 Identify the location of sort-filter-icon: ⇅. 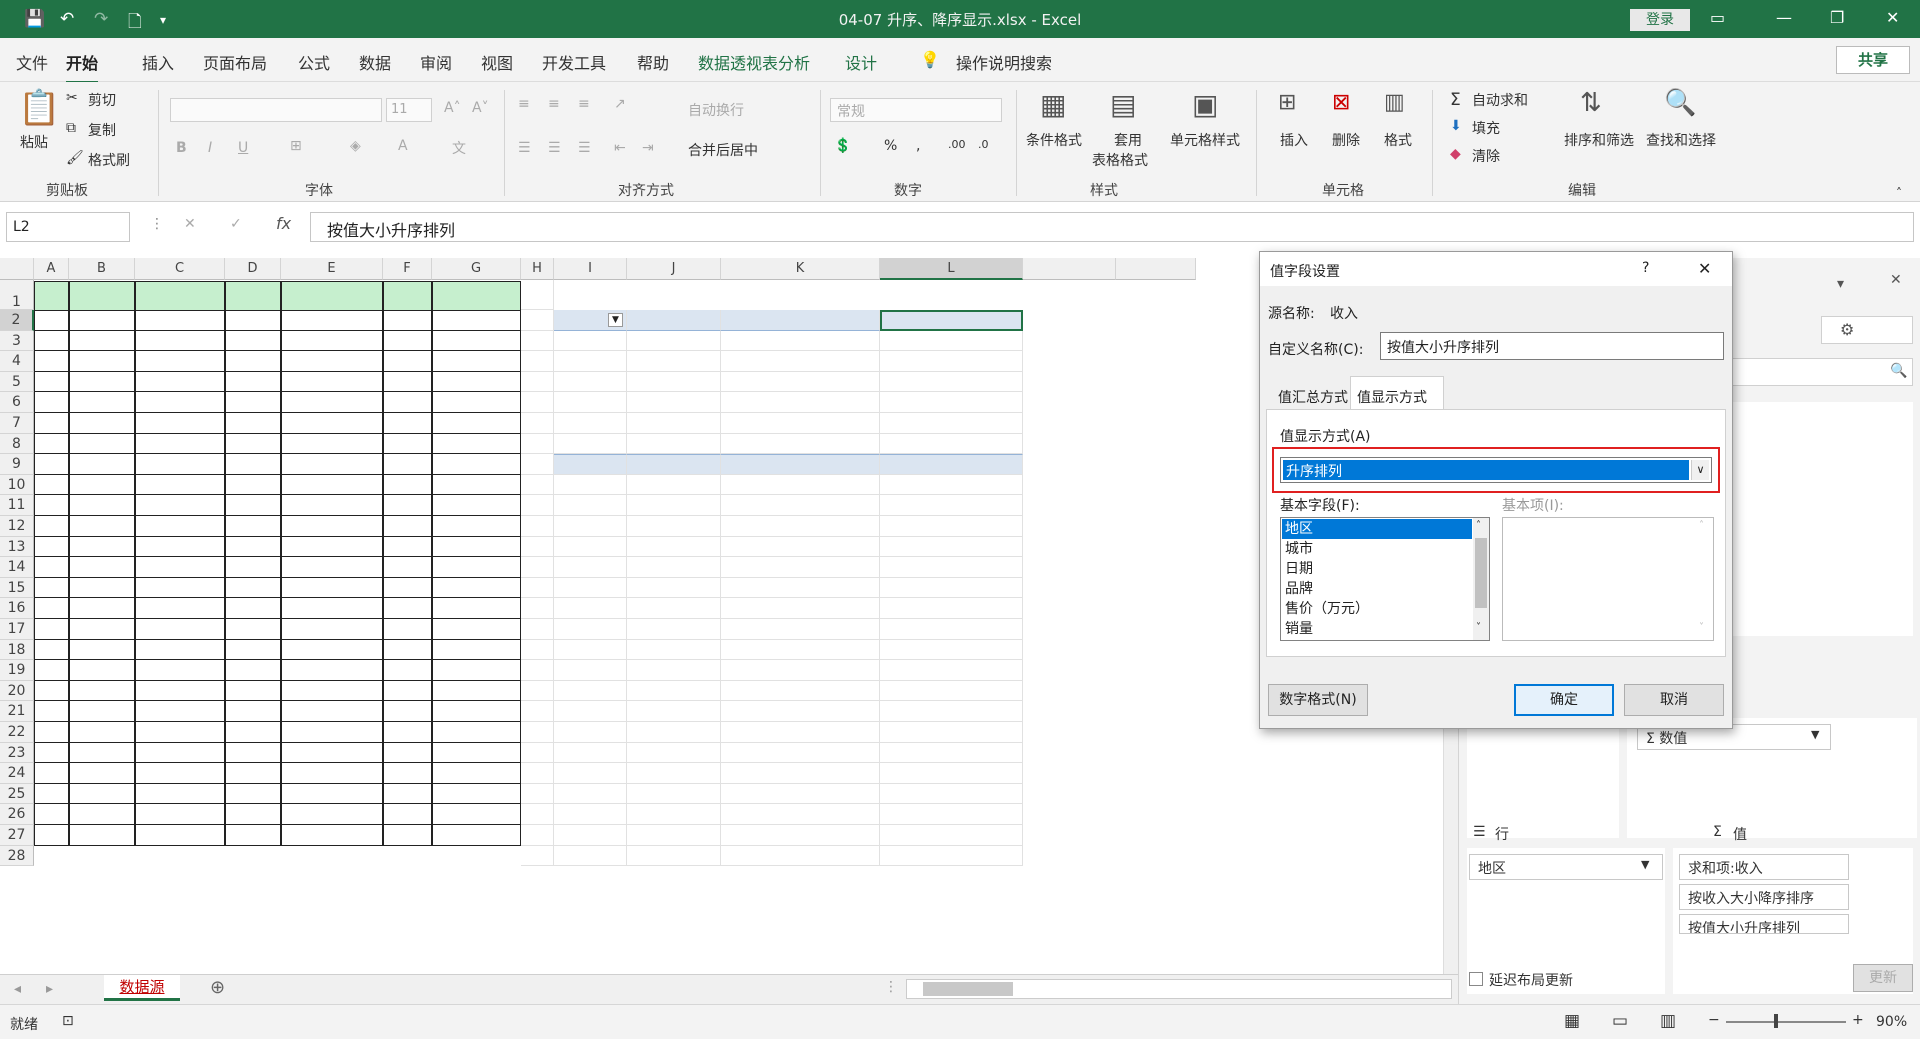
(1591, 103).